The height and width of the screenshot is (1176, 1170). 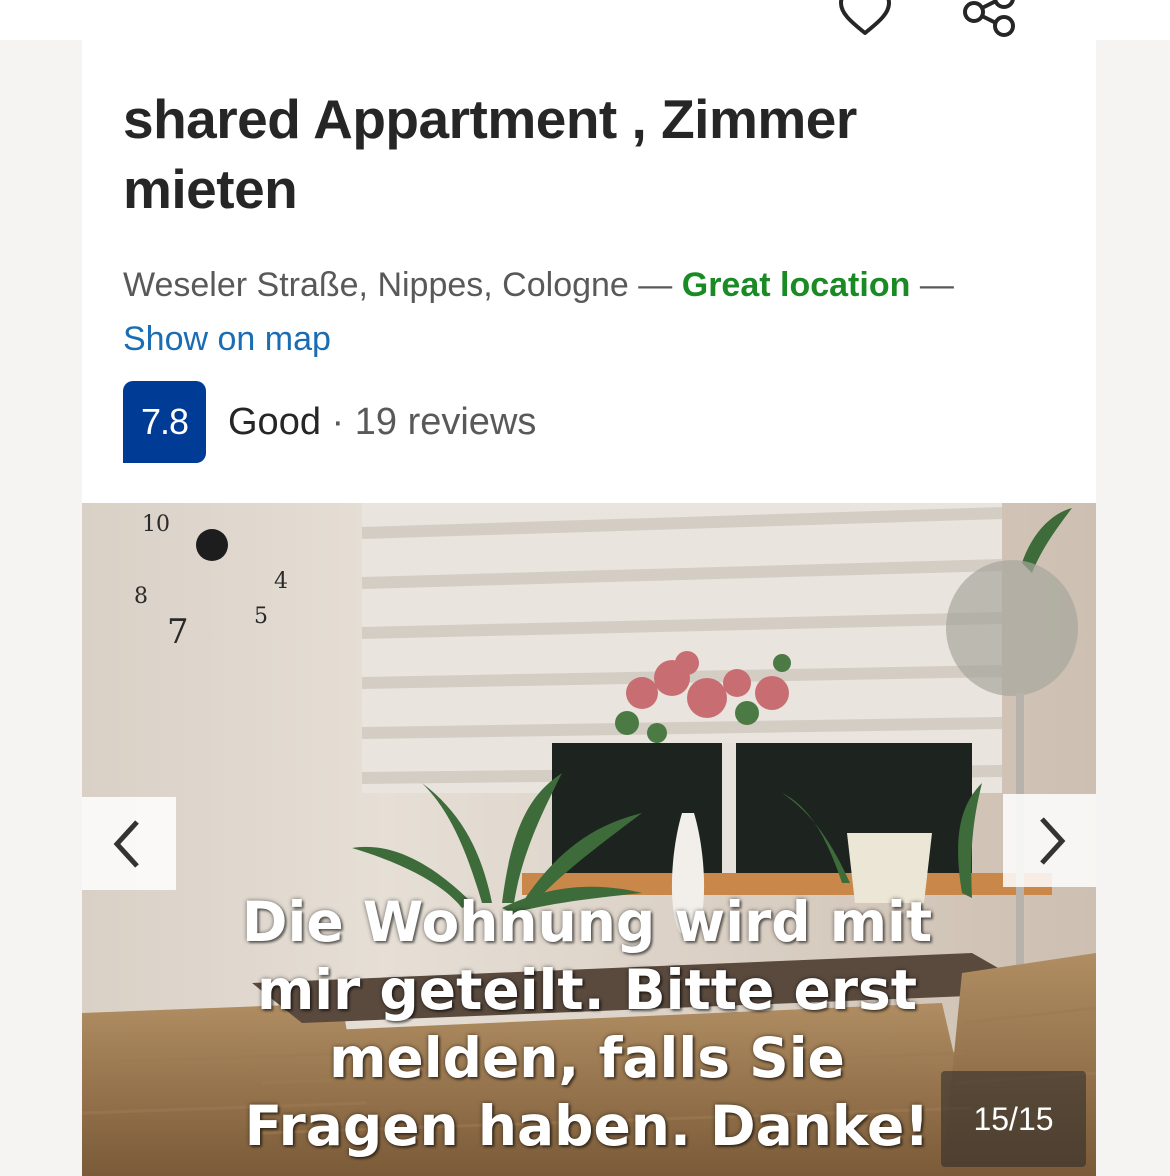 I want to click on address-text: Weseler Straße, Nippes, Cologne, so click(x=376, y=285).